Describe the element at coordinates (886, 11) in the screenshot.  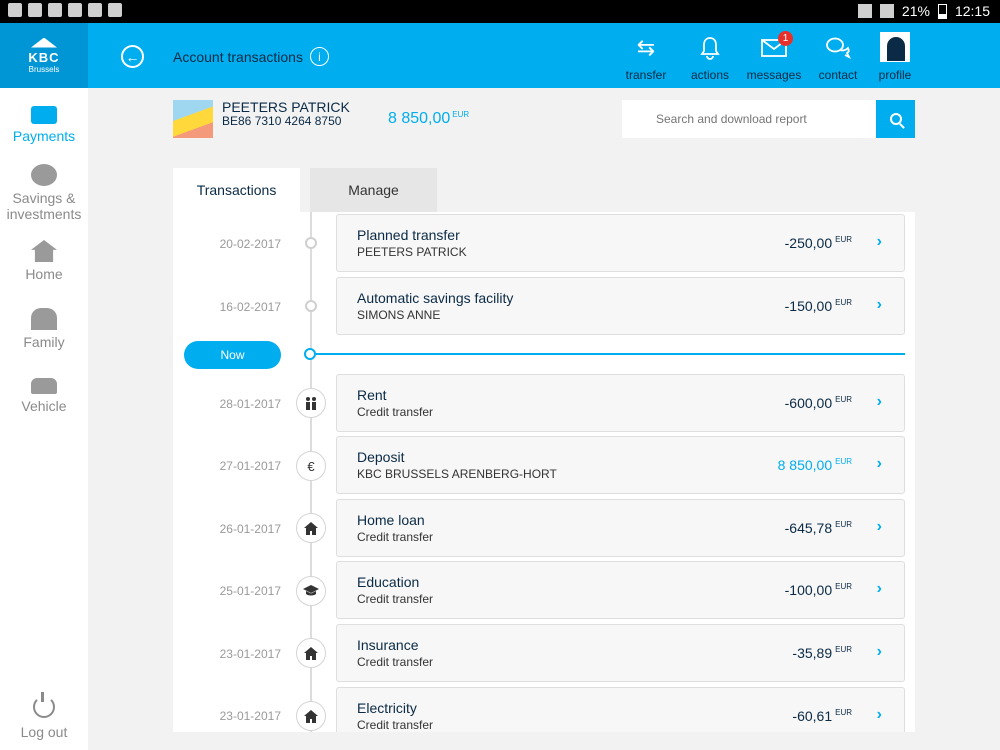
I see `signal-icon` at that location.